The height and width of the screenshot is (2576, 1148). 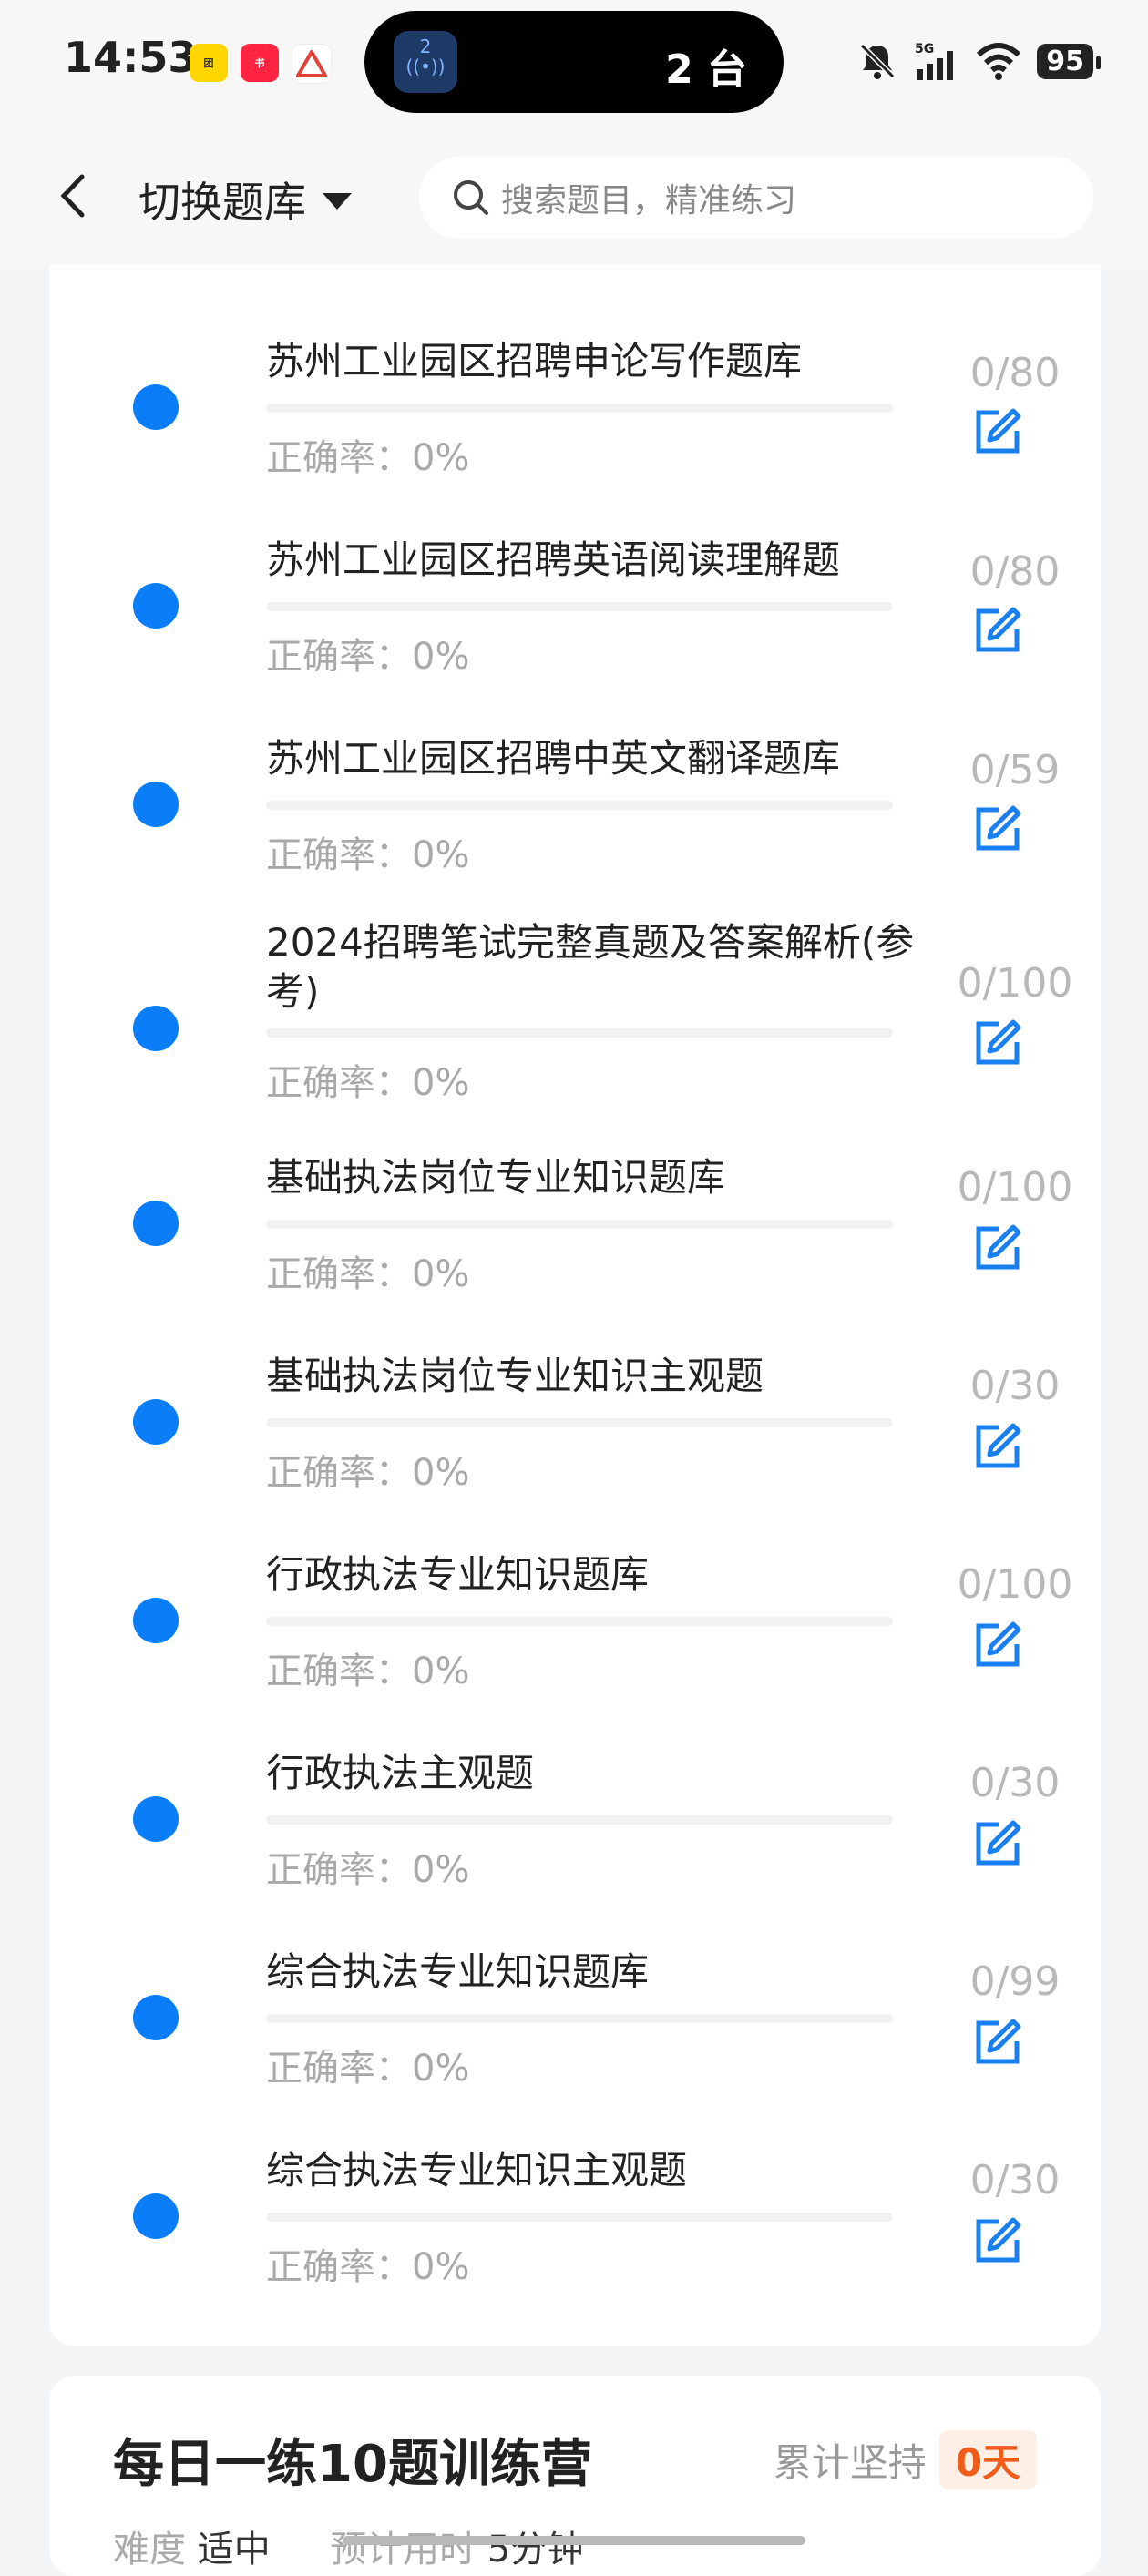 I want to click on search-box: 搜索题目，精准练习, so click(x=756, y=198).